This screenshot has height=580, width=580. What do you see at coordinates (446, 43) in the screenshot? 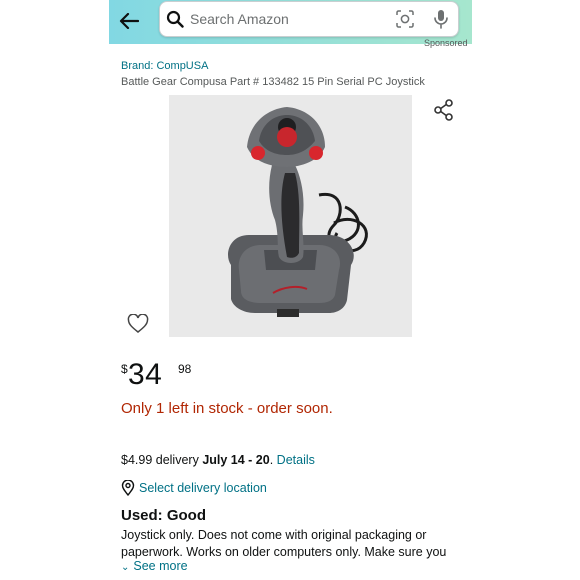
I see `sponsored-label: Sponsored` at bounding box center [446, 43].